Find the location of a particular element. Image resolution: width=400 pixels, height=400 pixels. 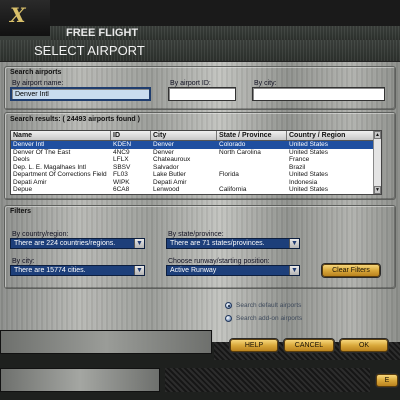

column-header-country: Country / Region is located at coordinates (331, 135).